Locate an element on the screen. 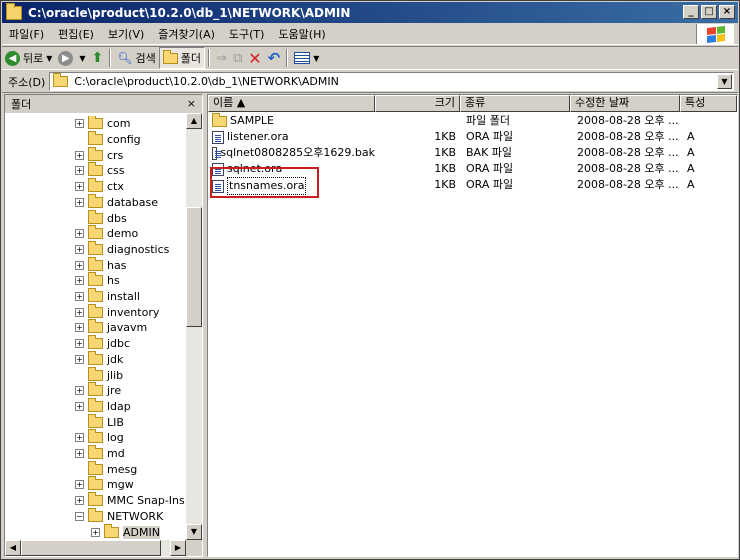 Image resolution: width=740 pixels, height=560 pixels. tree-item: + hs is located at coordinates (97, 280).